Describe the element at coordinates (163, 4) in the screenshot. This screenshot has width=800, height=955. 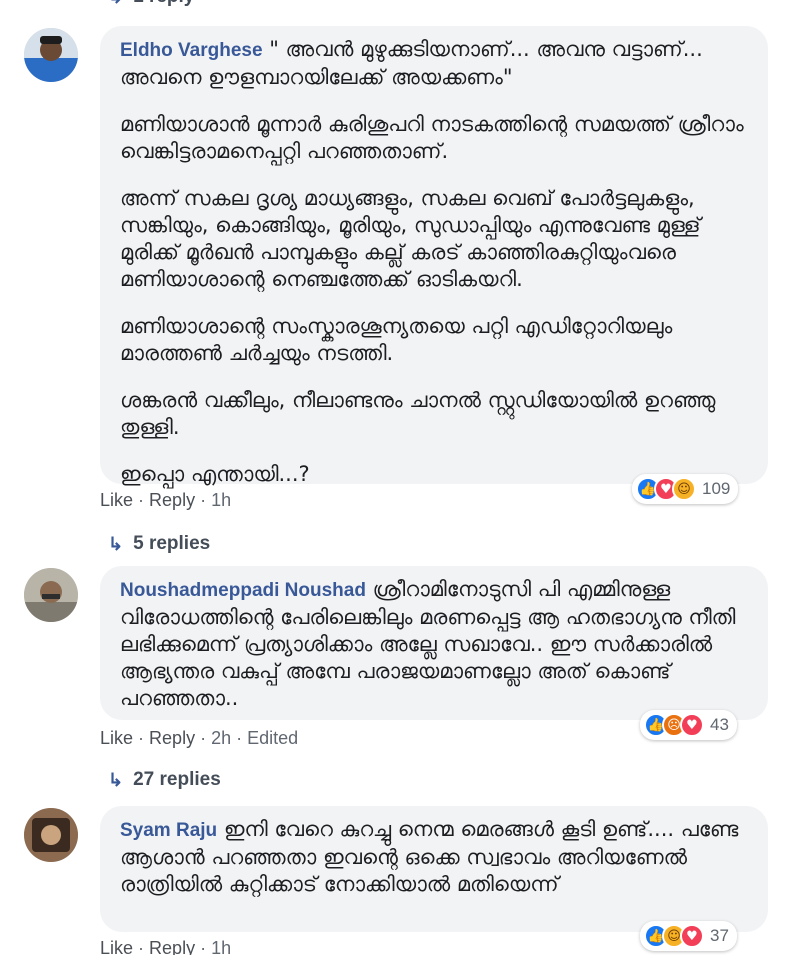
I see `replies-count-label: 1 reply` at that location.